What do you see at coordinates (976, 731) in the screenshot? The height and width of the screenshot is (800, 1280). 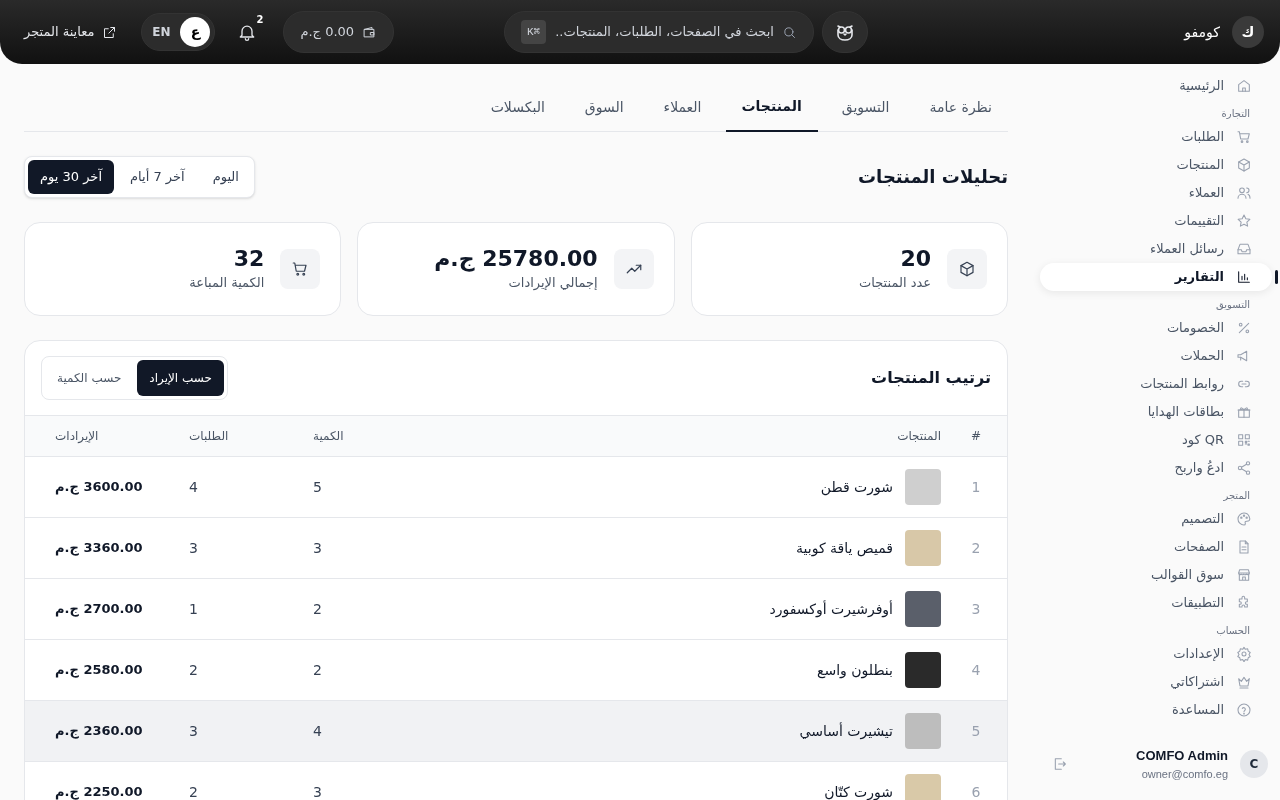 I see `rank-cell-text: 5` at bounding box center [976, 731].